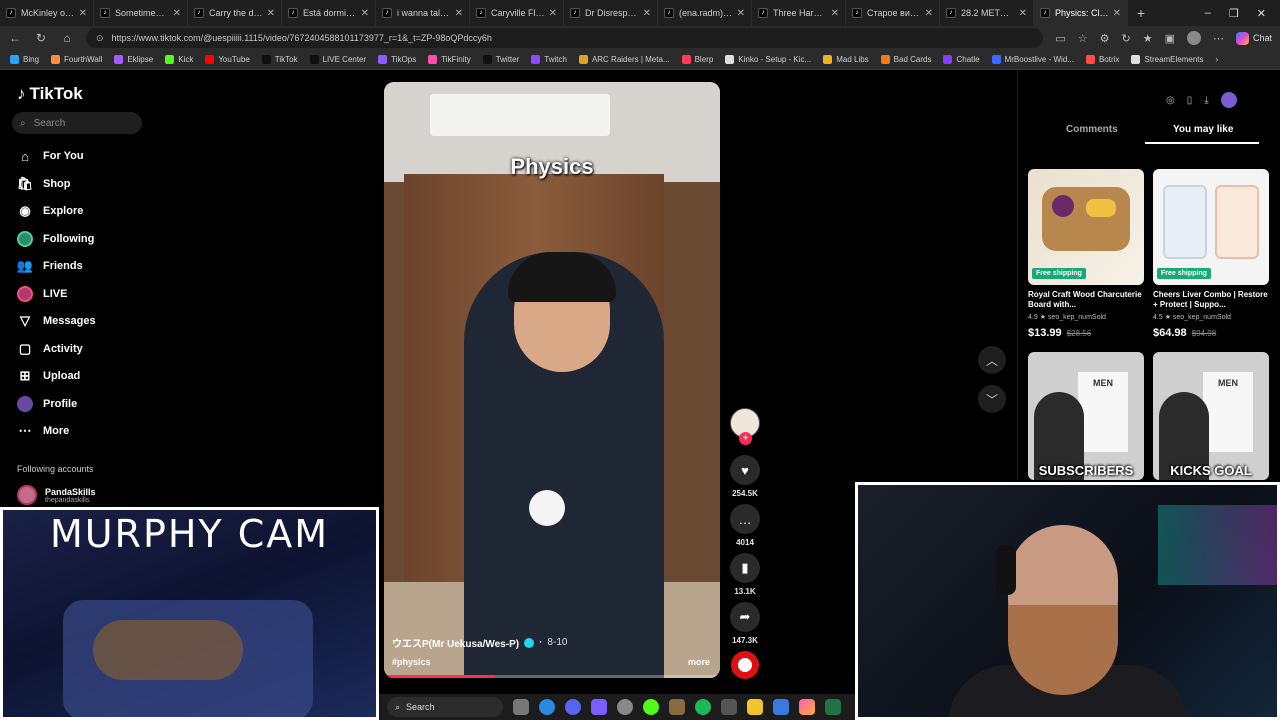 This screenshot has height=720, width=1280. What do you see at coordinates (449, 59) in the screenshot?
I see `bookmark-item: TikFinity` at bounding box center [449, 59].